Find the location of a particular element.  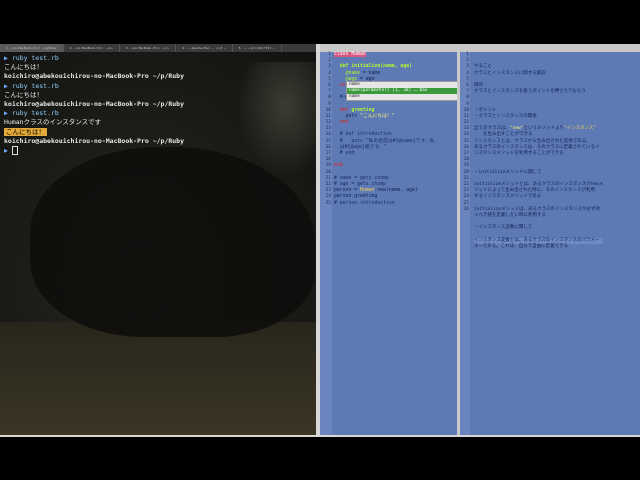

terminal-cursor is located at coordinates (14, 151).